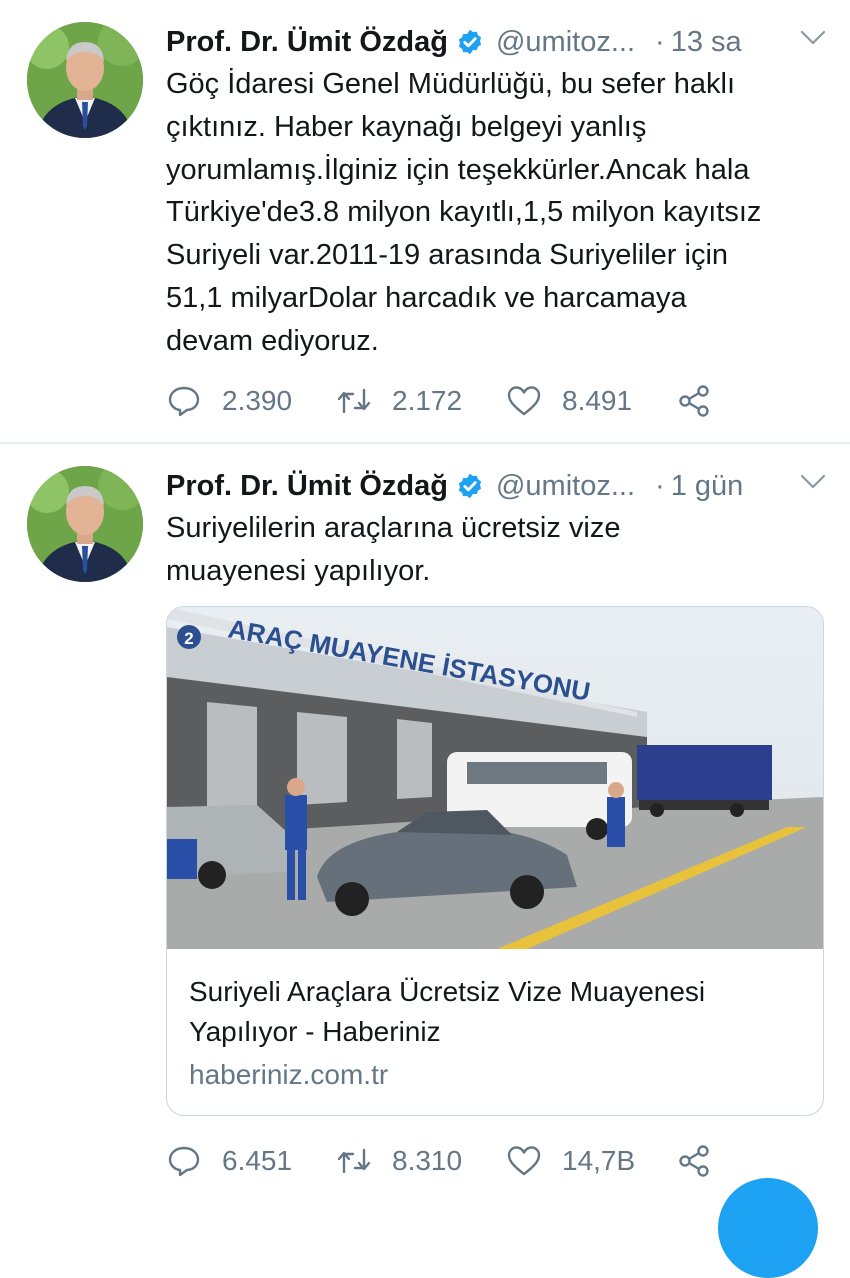 Image resolution: width=850 pixels, height=1278 pixels. I want to click on retweet-button: 2.172, so click(399, 401).